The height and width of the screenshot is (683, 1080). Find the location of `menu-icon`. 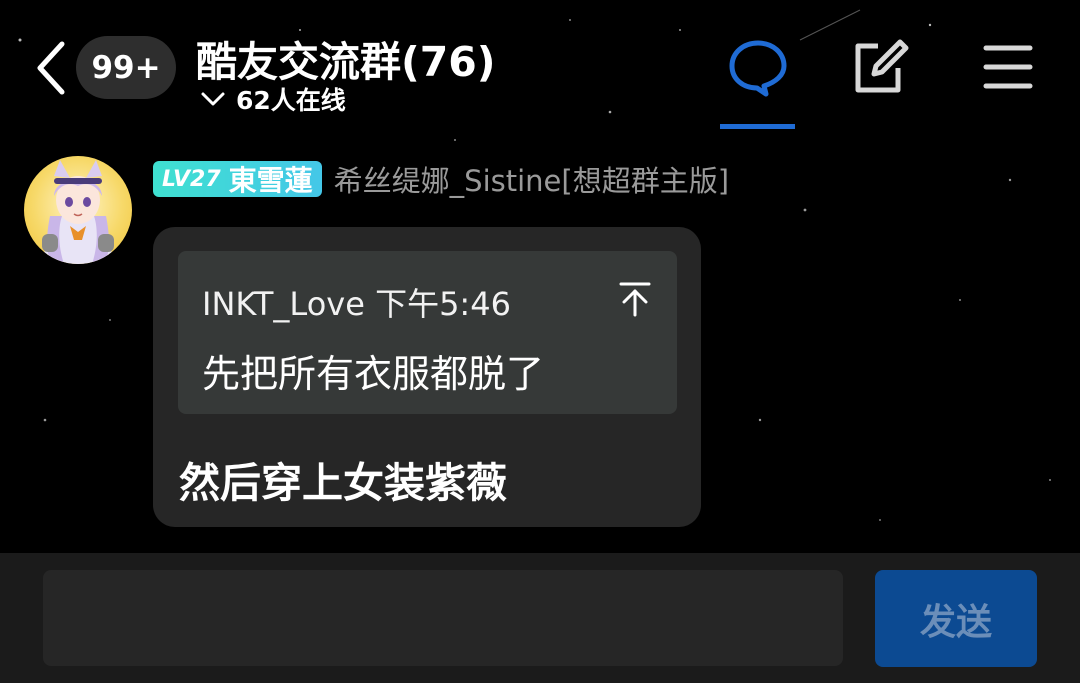

menu-icon is located at coordinates (1008, 67).